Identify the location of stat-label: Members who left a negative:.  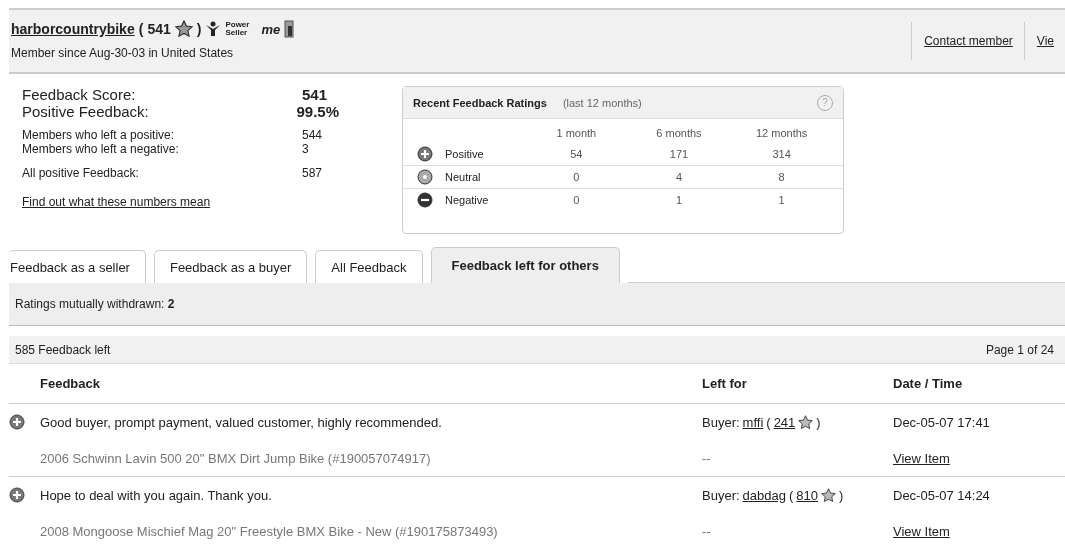
(101, 149).